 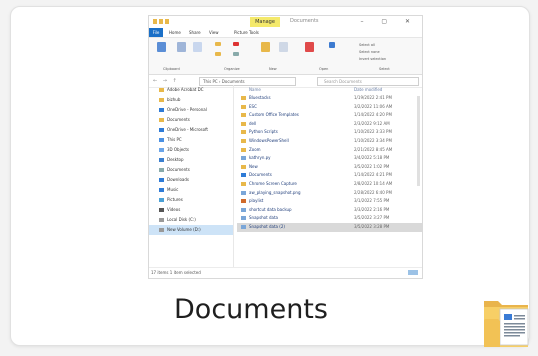 What do you see at coordinates (191, 160) in the screenshot?
I see `nav-item: Desktop` at bounding box center [191, 160].